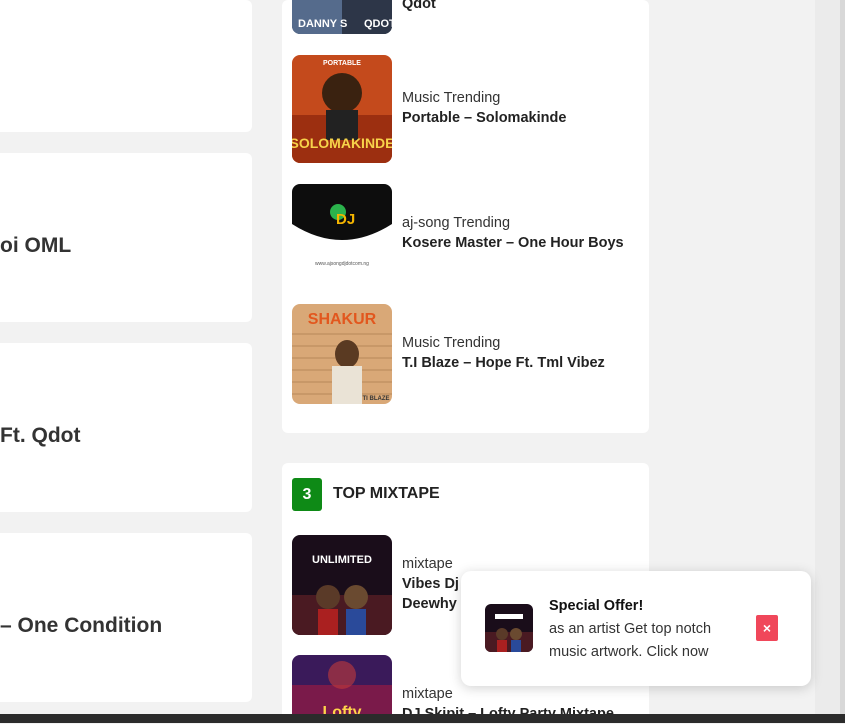 This screenshot has height=724, width=845. I want to click on left-post-title: – One Condition, so click(81, 626).